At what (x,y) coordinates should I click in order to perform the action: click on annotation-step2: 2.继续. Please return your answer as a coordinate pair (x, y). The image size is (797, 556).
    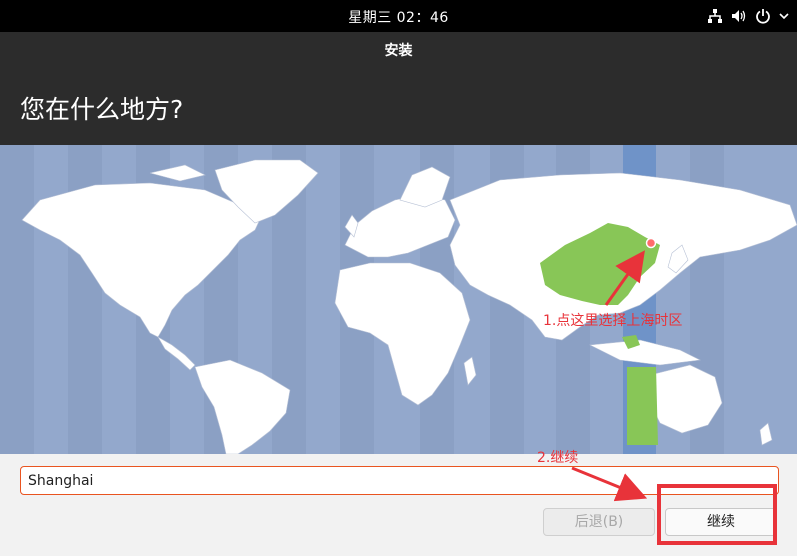
    Looking at the image, I should click on (558, 458).